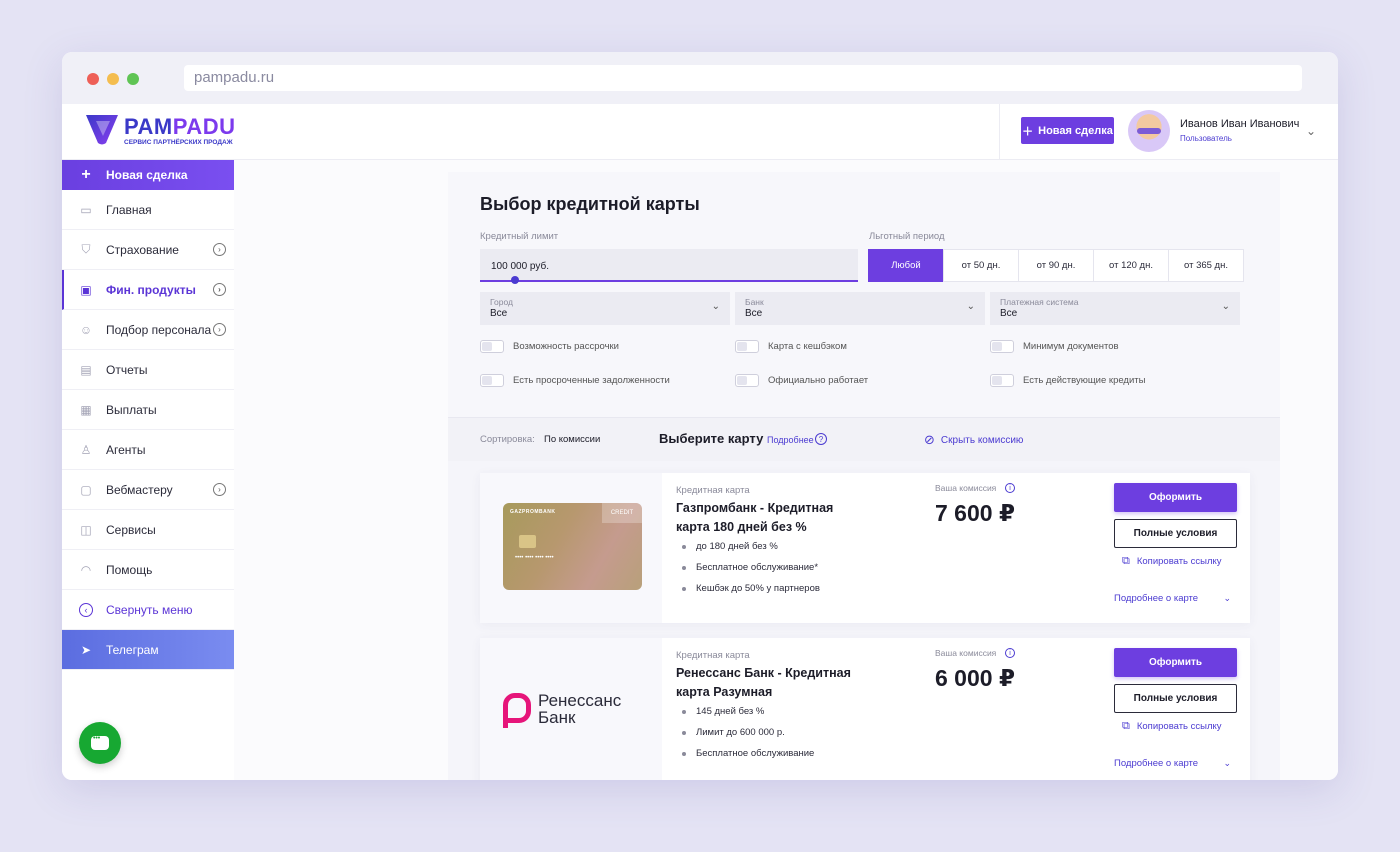 The width and height of the screenshot is (1400, 852). Describe the element at coordinates (148, 410) in the screenshot. I see `sidebar-item-payments: ▦ Выплаты` at that location.